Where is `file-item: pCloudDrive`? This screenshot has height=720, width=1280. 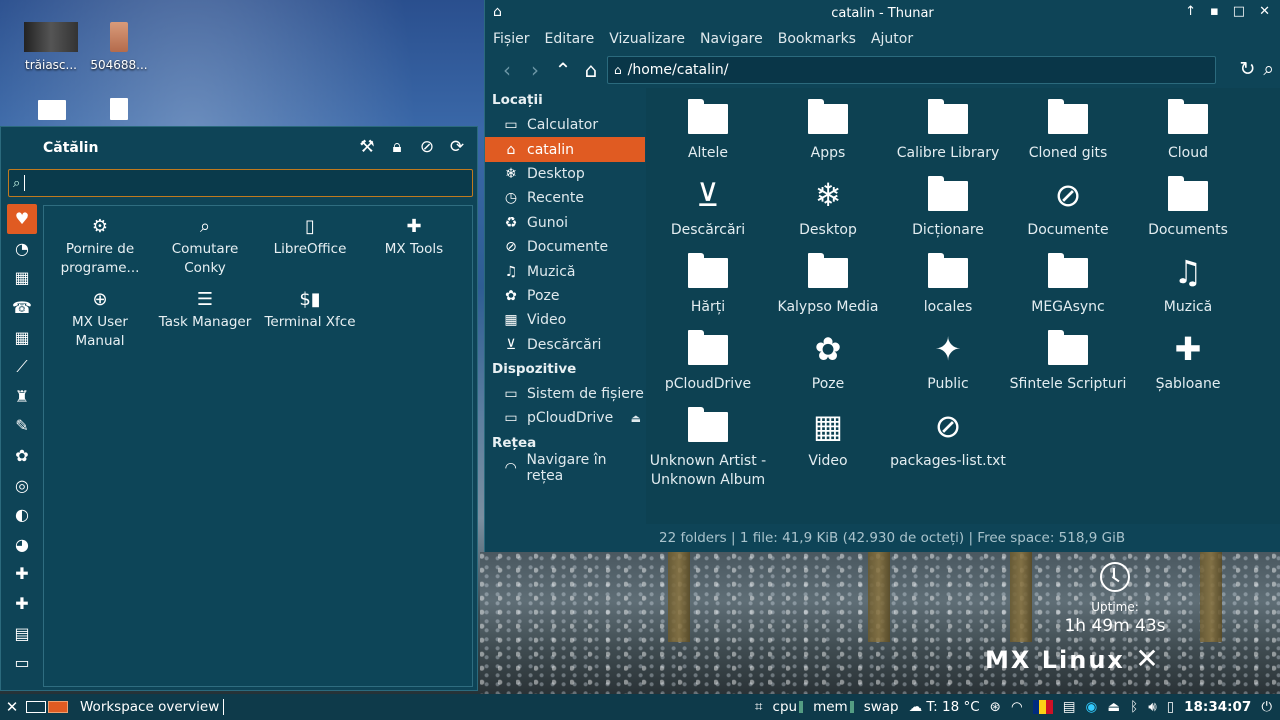 file-item: pCloudDrive is located at coordinates (708, 361).